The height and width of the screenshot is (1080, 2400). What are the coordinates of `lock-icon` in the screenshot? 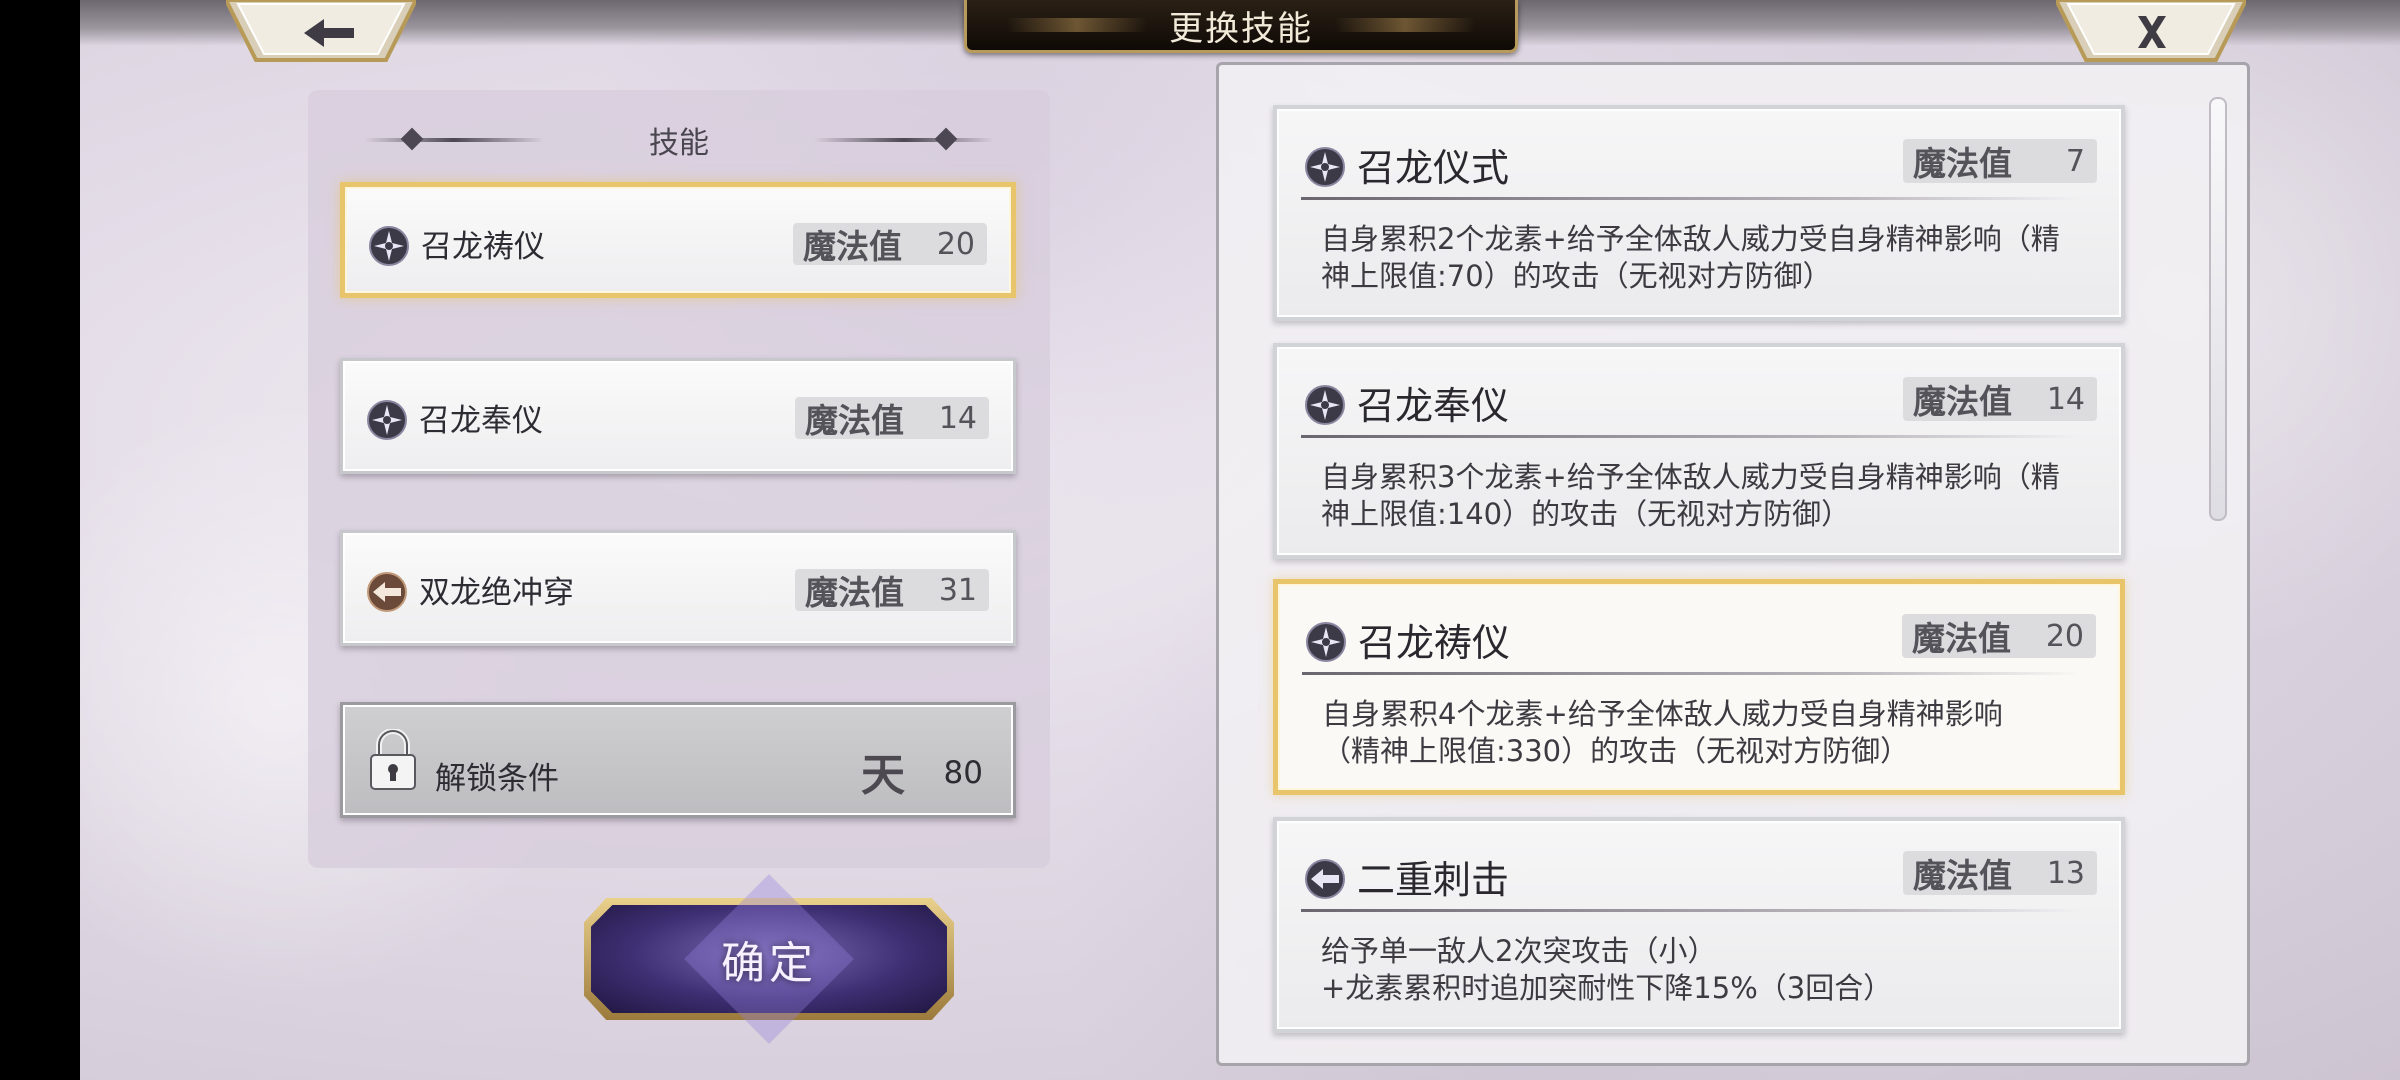 It's located at (393, 759).